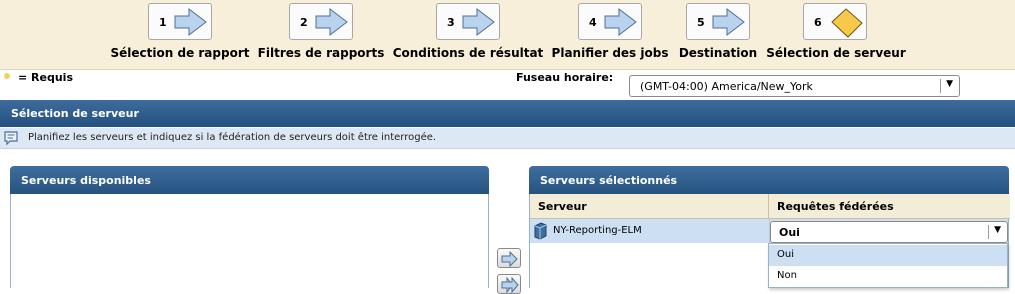 The image size is (1015, 294). I want to click on selected-servers-title: Serveurs sélectionnés, so click(609, 180).